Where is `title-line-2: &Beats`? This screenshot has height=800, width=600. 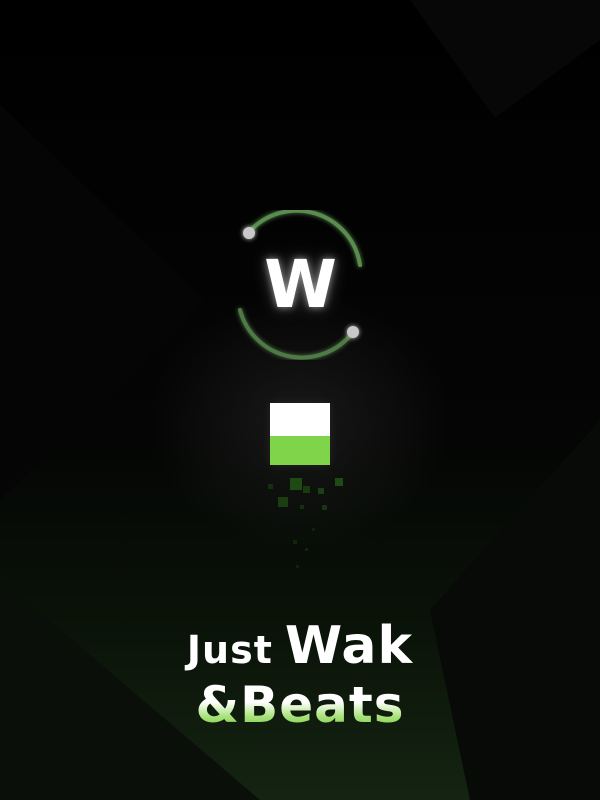 title-line-2: &Beats is located at coordinates (300, 705).